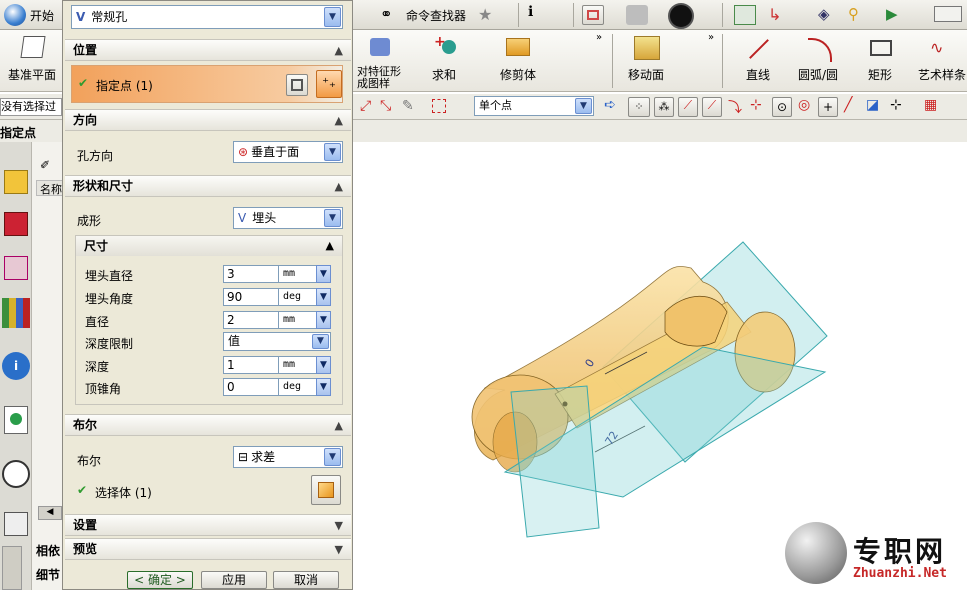 This screenshot has width=967, height=593. I want to click on reuse-library-icon, so click(16, 313).